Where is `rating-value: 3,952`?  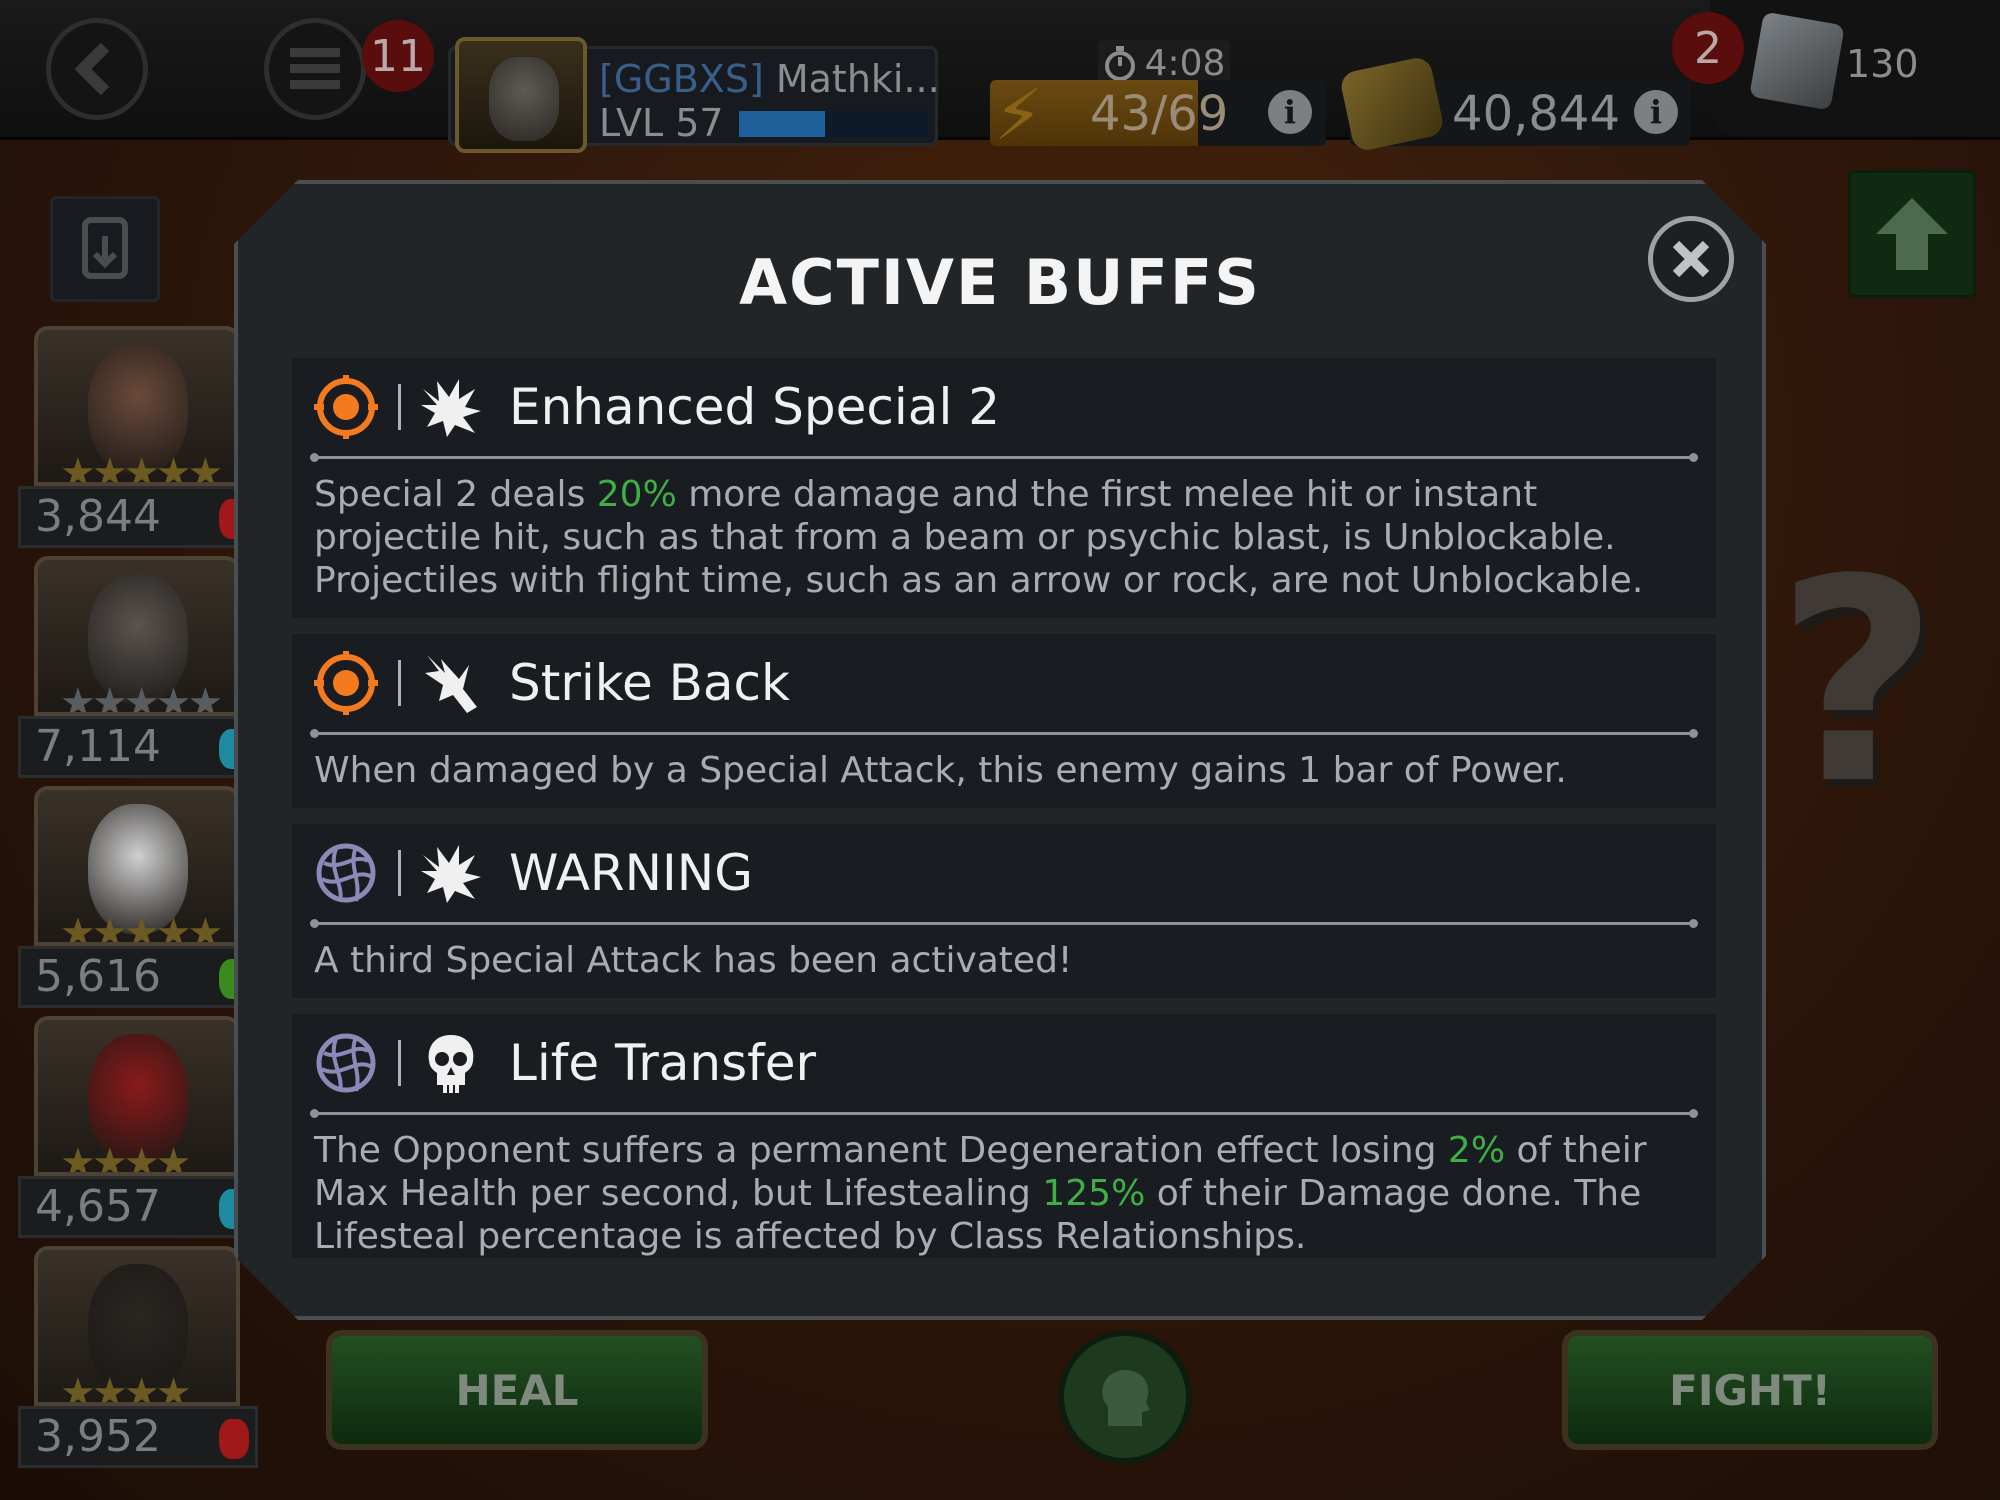
rating-value: 3,952 is located at coordinates (98, 1436).